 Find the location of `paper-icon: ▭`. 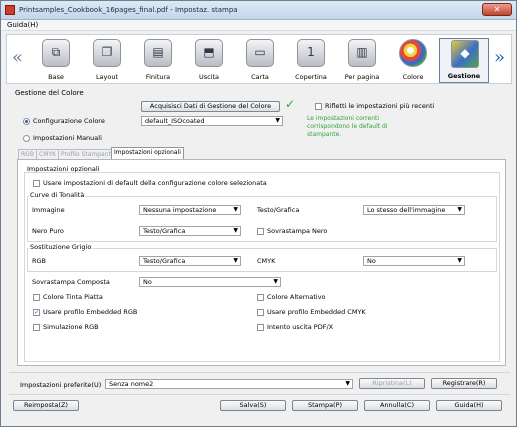

paper-icon: ▭ is located at coordinates (260, 53).